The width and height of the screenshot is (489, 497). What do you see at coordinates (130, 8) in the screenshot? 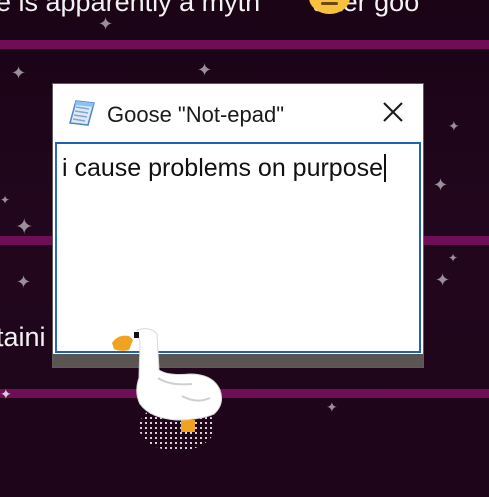
I see `background-top-text-main: e is apparently a myth` at bounding box center [130, 8].